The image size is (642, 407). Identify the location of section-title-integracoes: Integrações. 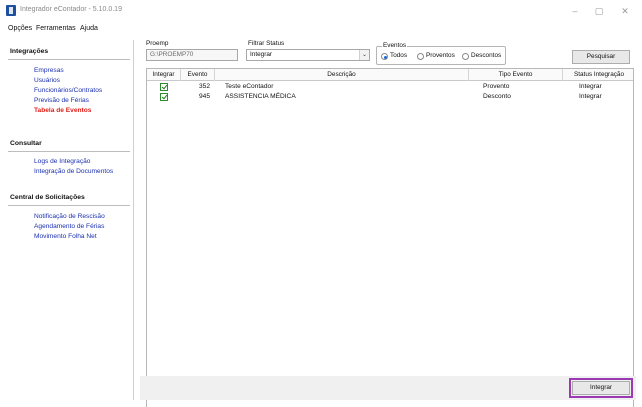
(29, 51).